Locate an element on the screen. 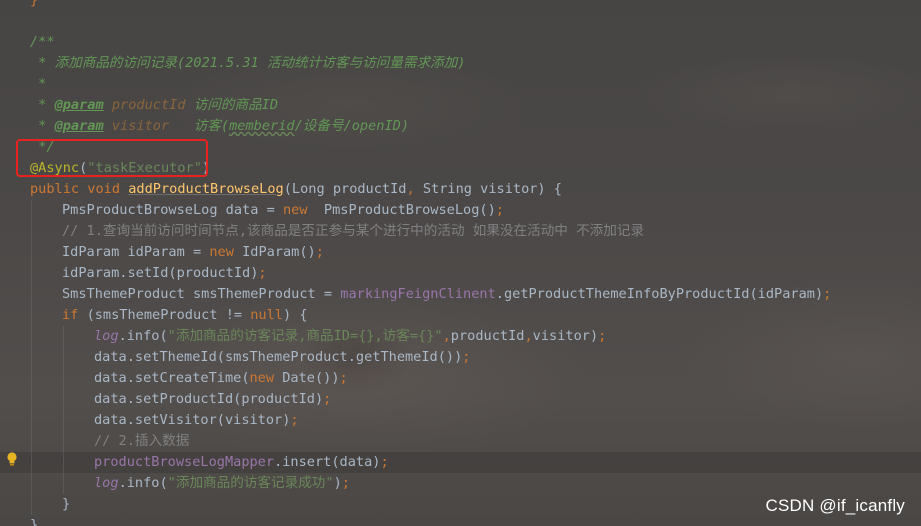 This screenshot has height=526, width=921. code-token: data.setCreateTime( is located at coordinates (172, 378).